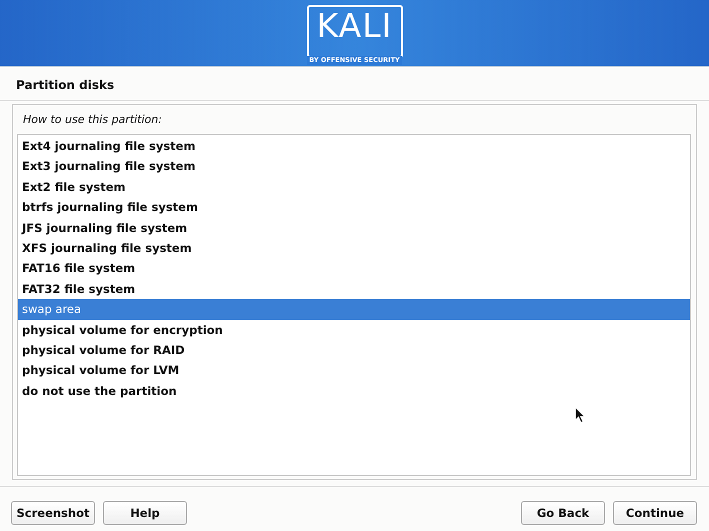  Describe the element at coordinates (354, 228) in the screenshot. I see `list-item: JFS journaling file system` at that location.